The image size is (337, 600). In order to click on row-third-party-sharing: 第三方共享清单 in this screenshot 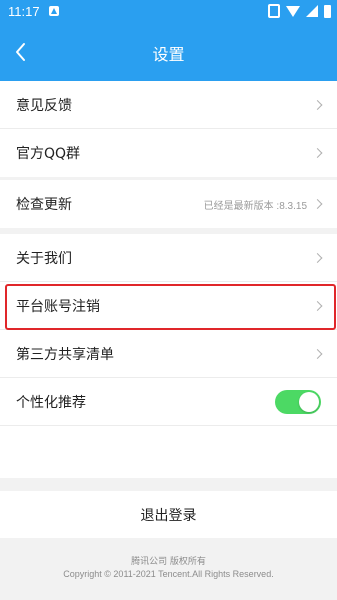, I will do `click(168, 354)`.